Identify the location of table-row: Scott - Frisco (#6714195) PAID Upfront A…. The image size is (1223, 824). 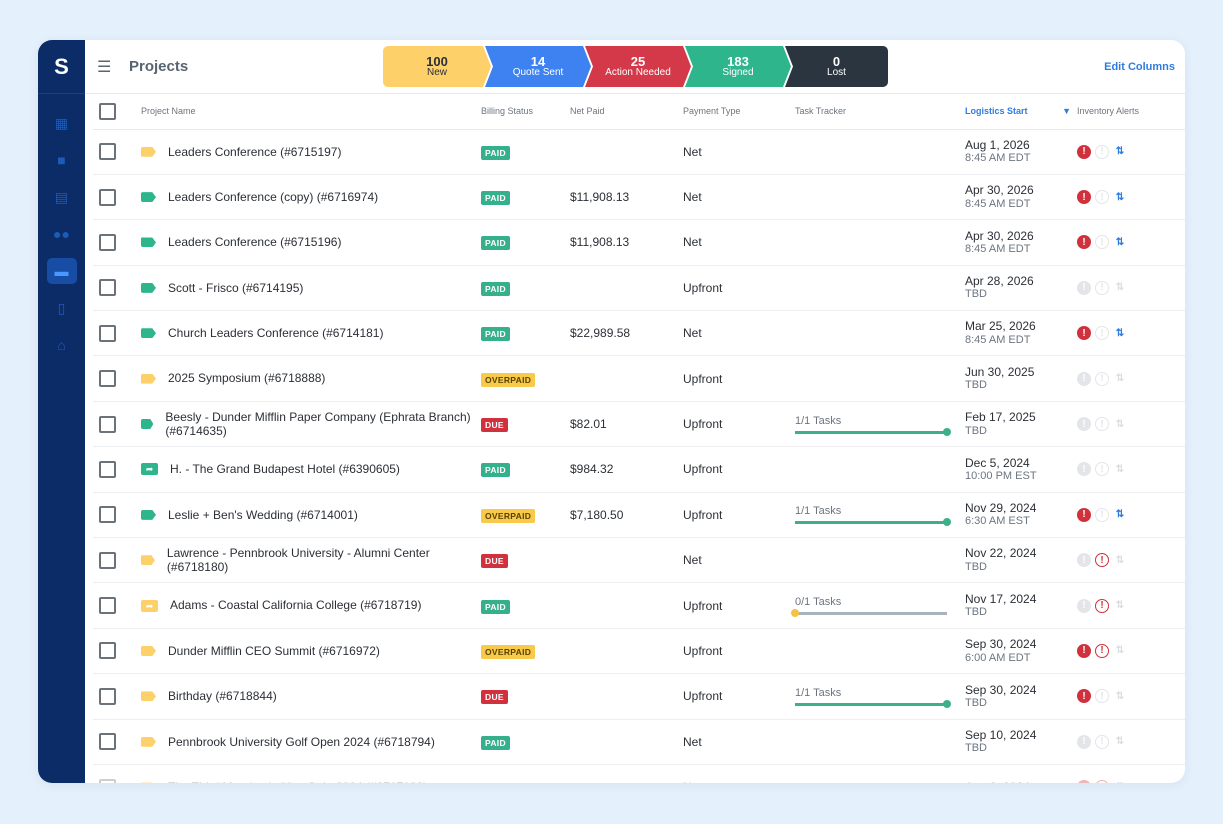
(639, 288).